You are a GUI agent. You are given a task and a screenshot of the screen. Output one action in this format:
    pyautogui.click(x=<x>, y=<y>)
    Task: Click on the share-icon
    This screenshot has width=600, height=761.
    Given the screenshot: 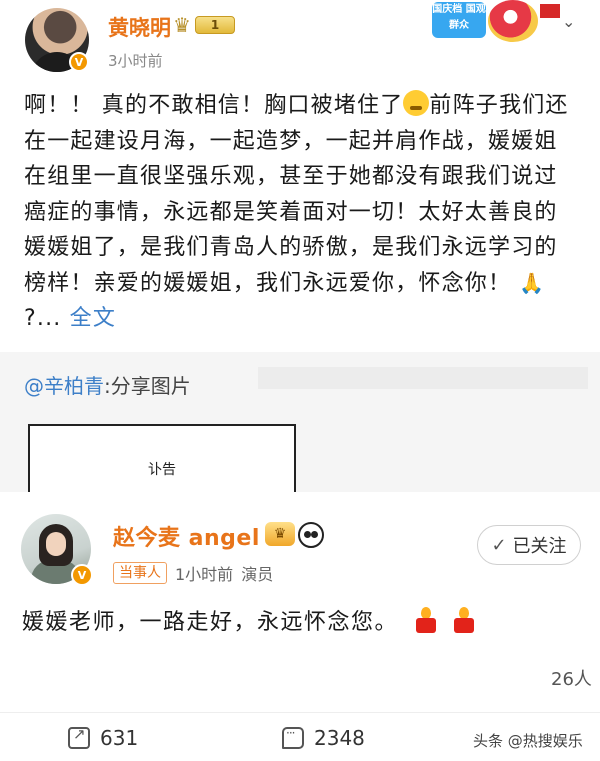 What is the action you would take?
    pyautogui.click(x=79, y=737)
    